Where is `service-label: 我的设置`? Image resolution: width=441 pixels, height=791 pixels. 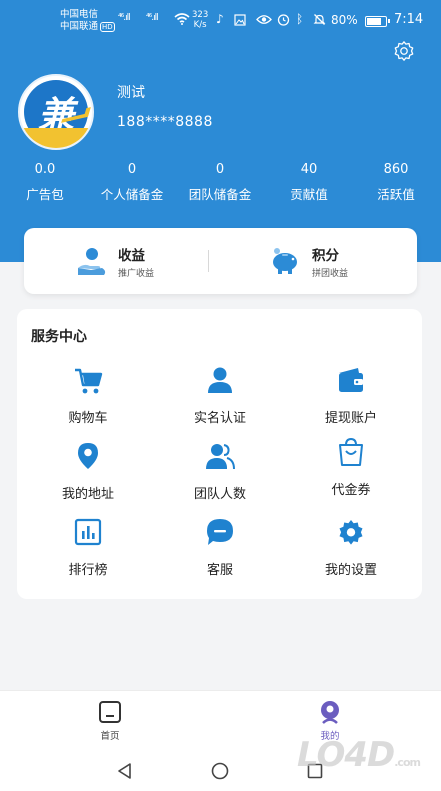 service-label: 我的设置 is located at coordinates (350, 570).